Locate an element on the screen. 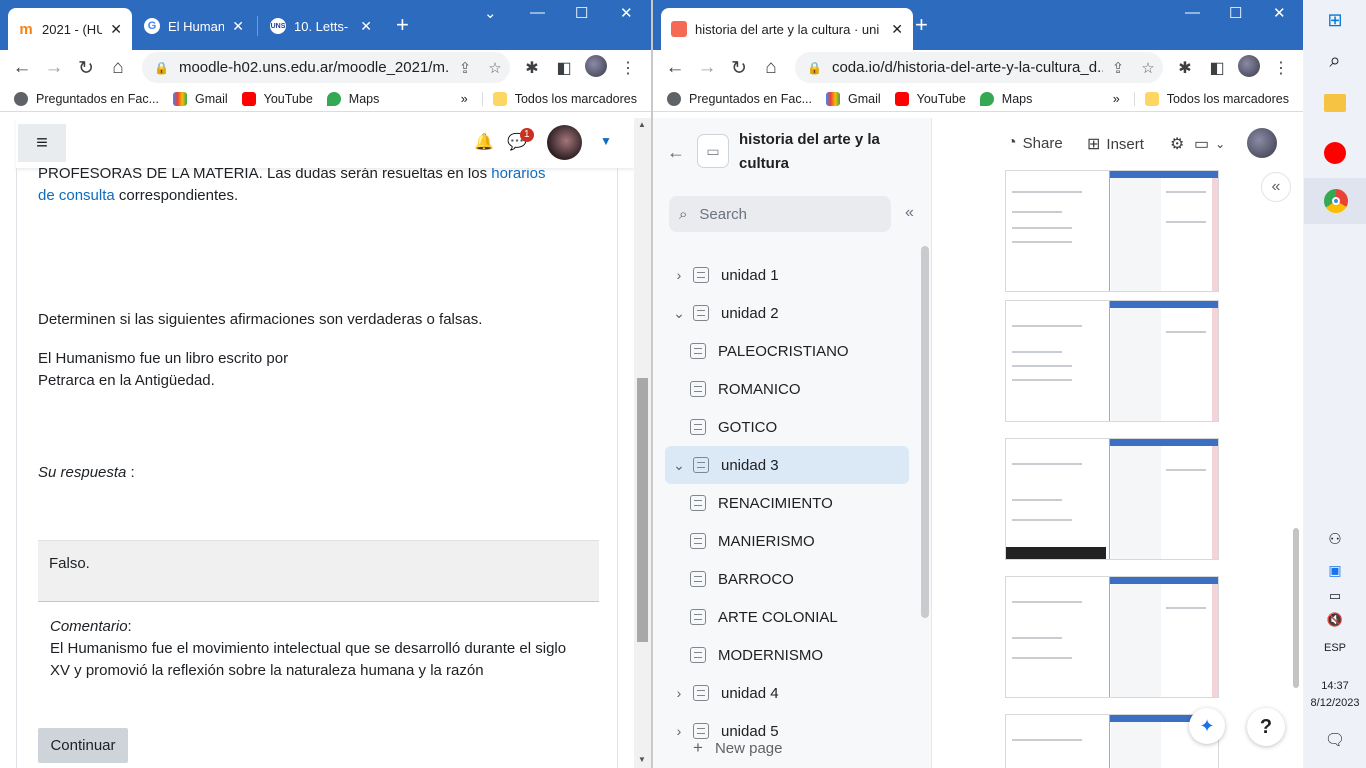  user-menu-caret-icon: ▼ is located at coordinates (606, 141).